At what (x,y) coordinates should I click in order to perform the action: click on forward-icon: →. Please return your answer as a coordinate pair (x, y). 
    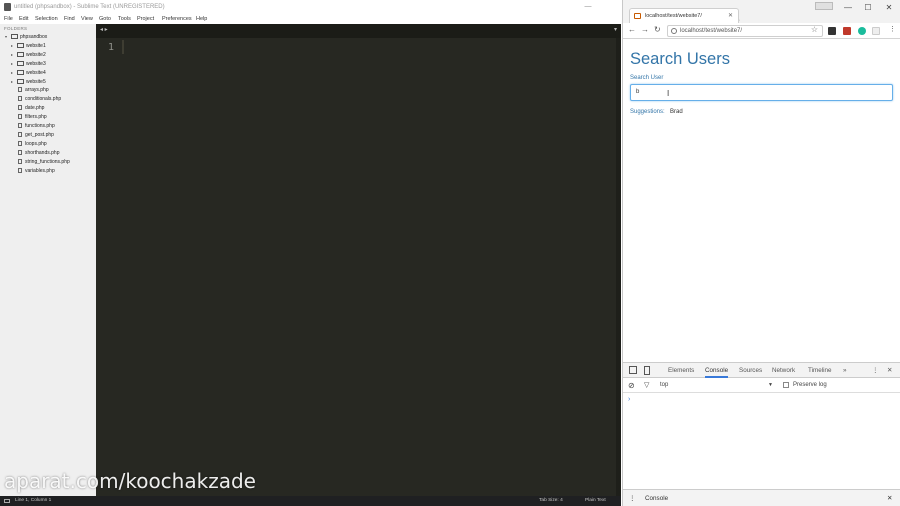
    Looking at the image, I should click on (645, 29).